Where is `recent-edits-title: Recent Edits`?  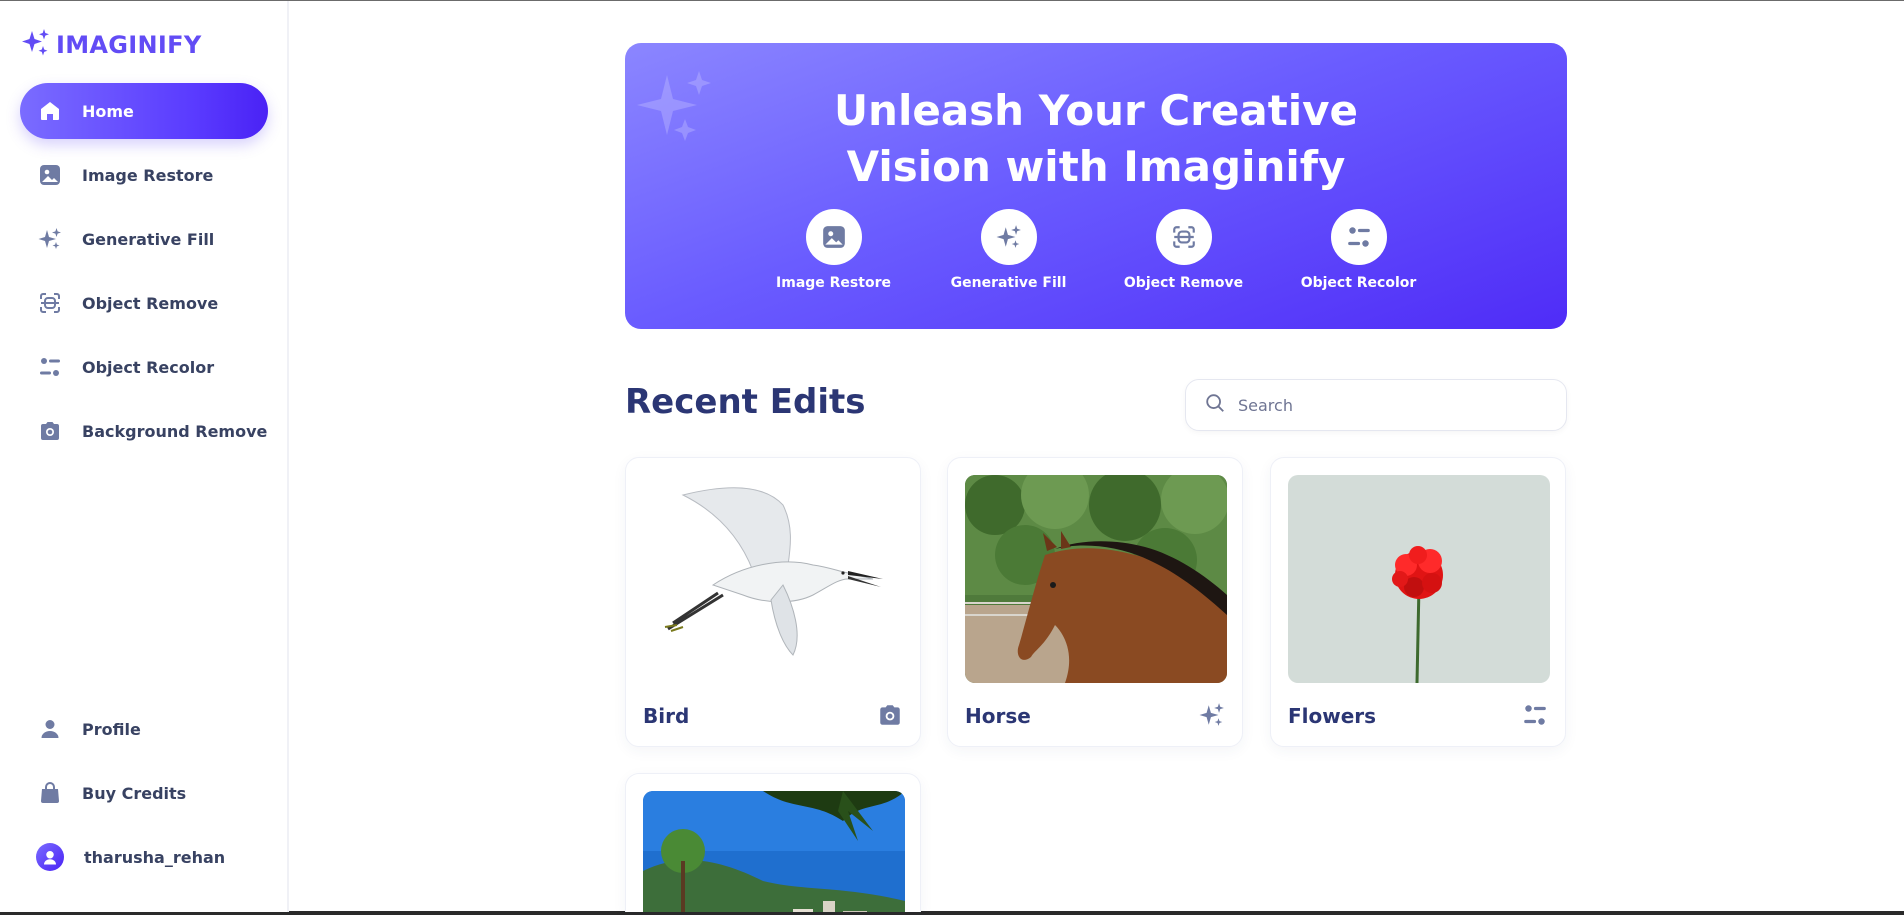
recent-edits-title: Recent Edits is located at coordinates (745, 402).